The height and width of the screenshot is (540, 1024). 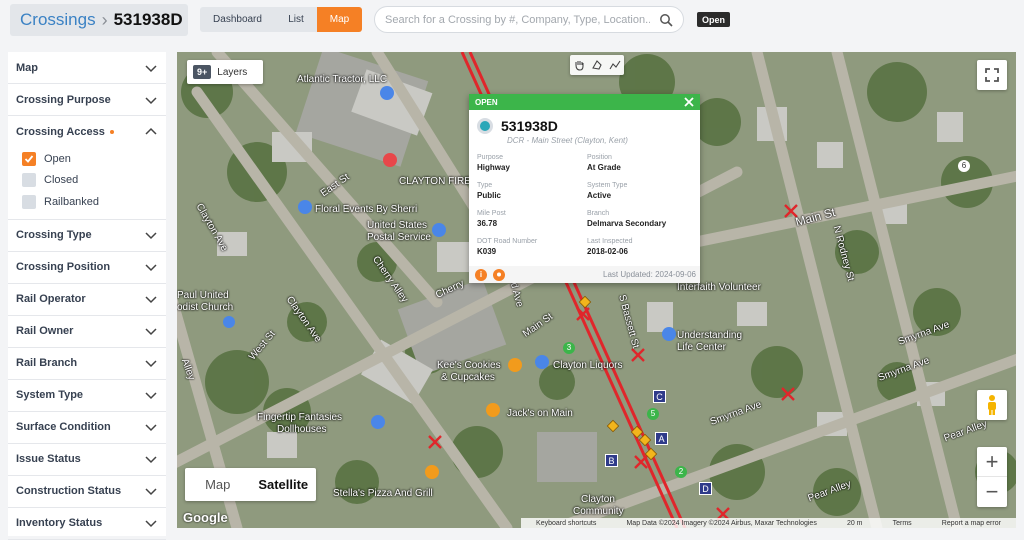 I want to click on field-label: Type, so click(x=485, y=185).